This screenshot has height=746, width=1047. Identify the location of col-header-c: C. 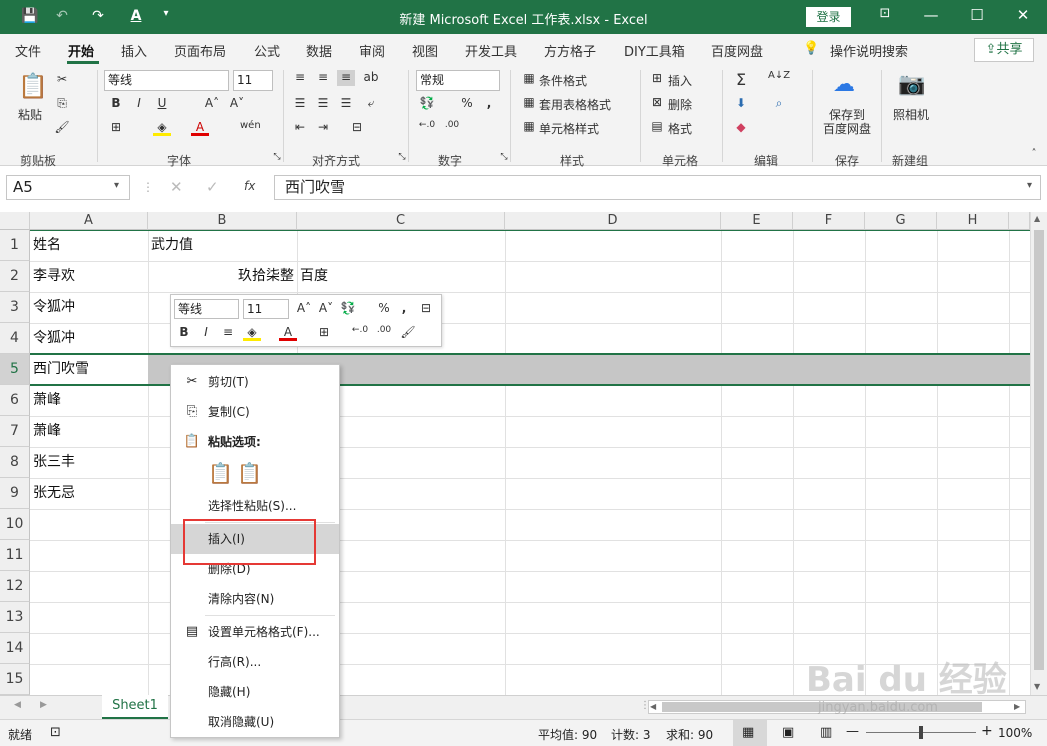
(401, 221).